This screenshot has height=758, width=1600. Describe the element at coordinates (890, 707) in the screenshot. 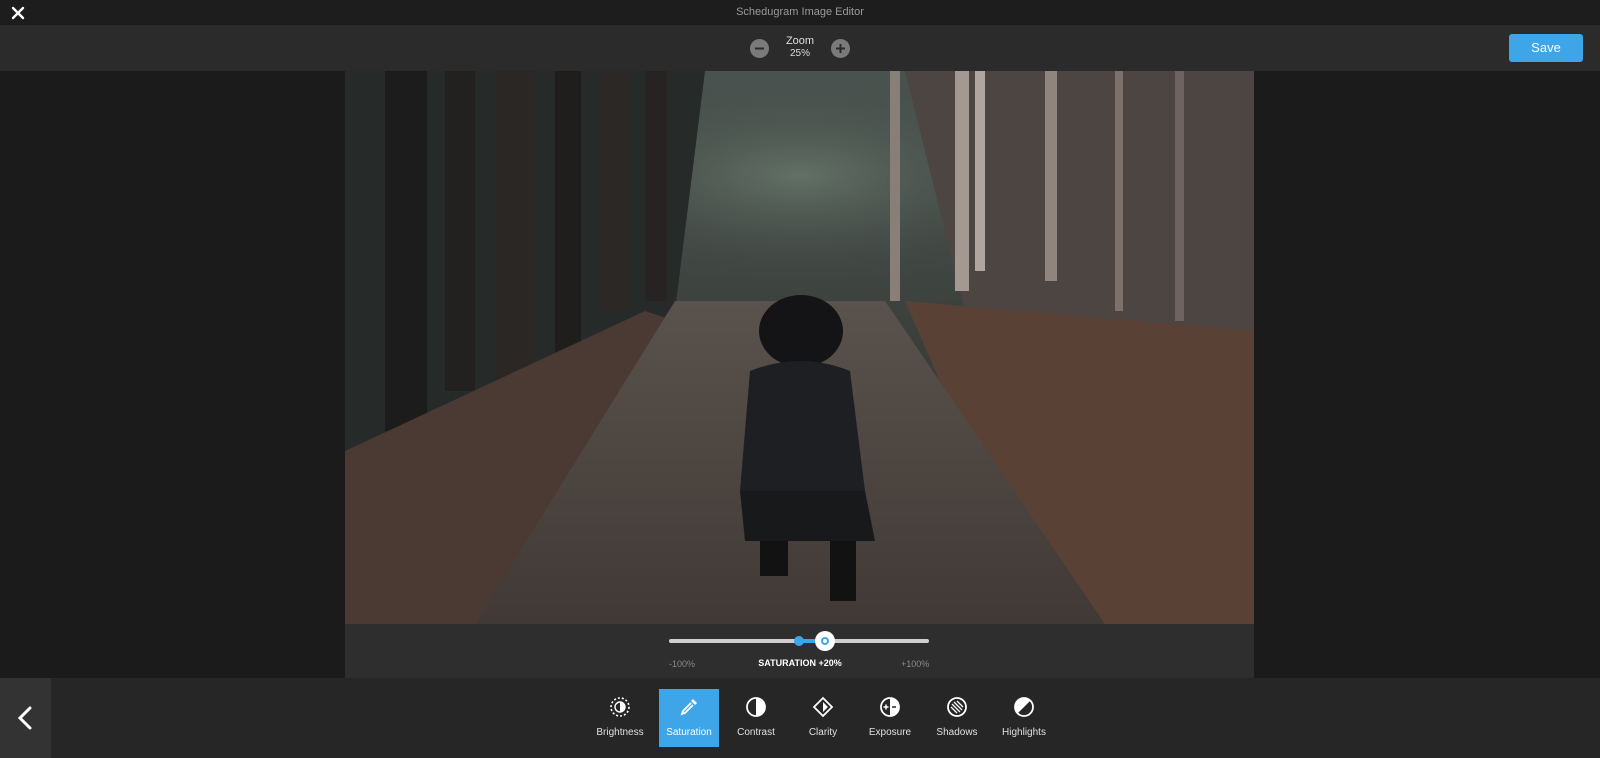

I see `exposure-icon` at that location.